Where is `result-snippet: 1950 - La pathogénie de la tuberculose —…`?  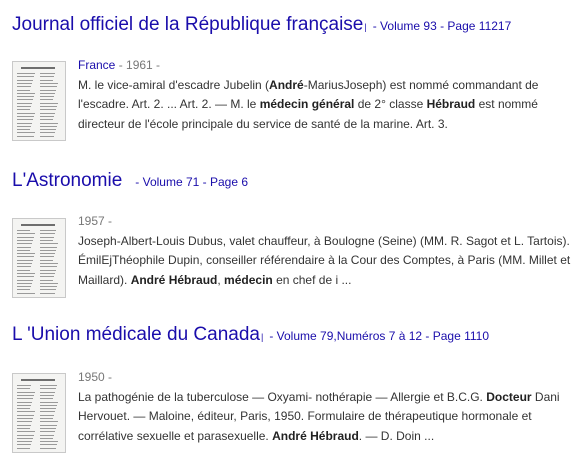
result-snippet: 1950 - La pathogénie de la tuberculose —… is located at coordinates (326, 407).